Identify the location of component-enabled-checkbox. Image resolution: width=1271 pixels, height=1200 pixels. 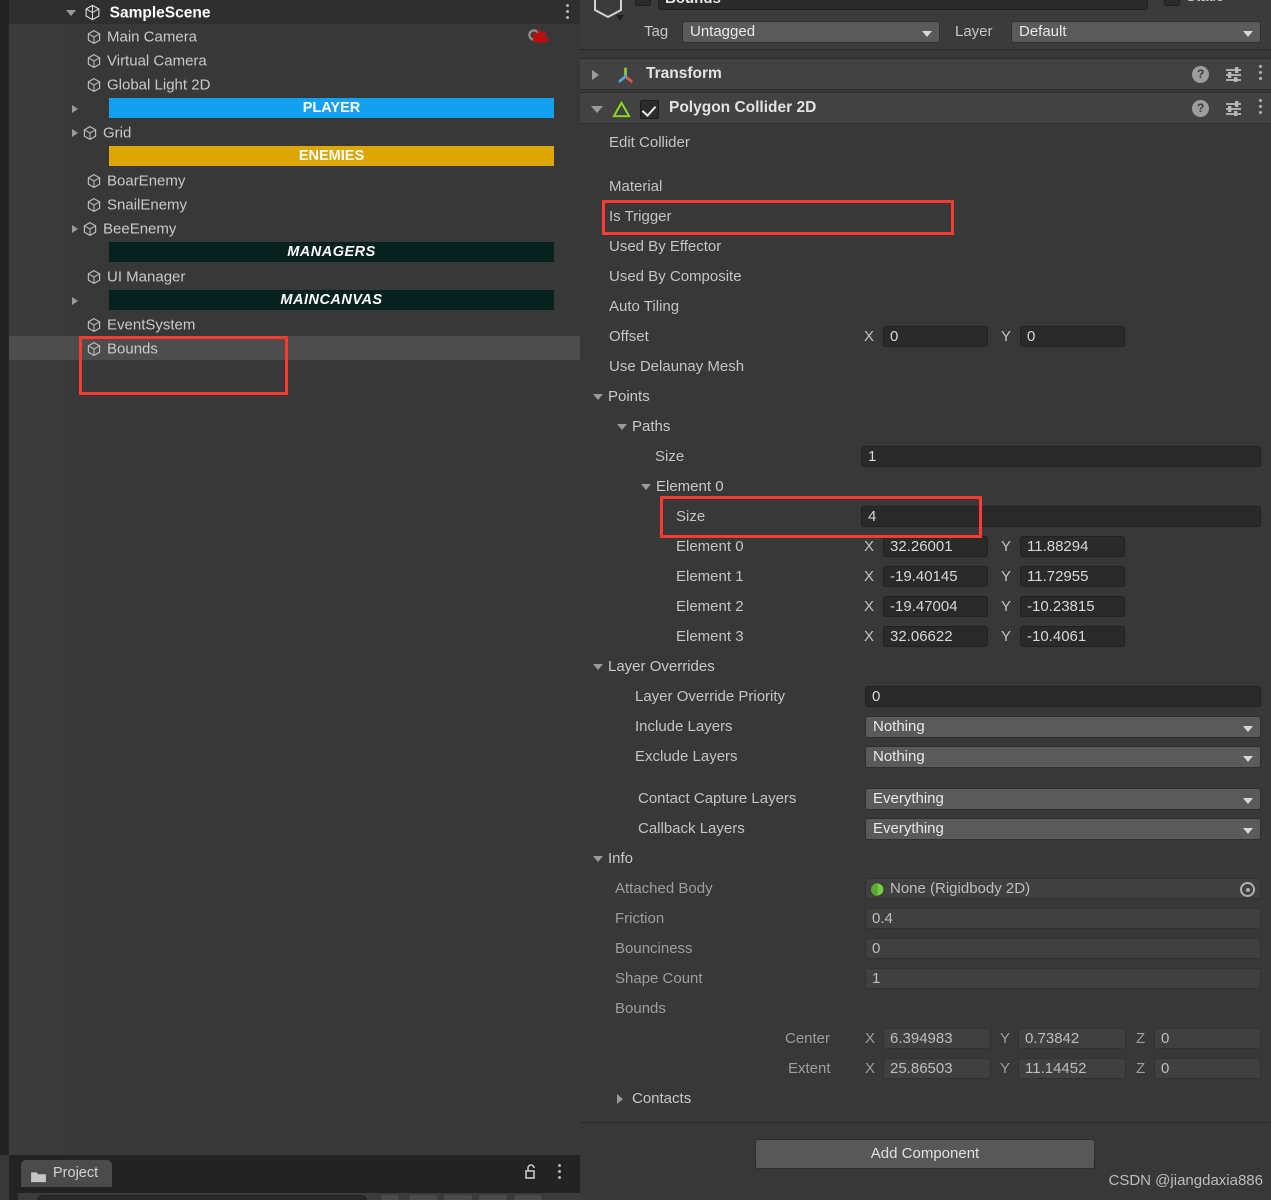
(649, 109).